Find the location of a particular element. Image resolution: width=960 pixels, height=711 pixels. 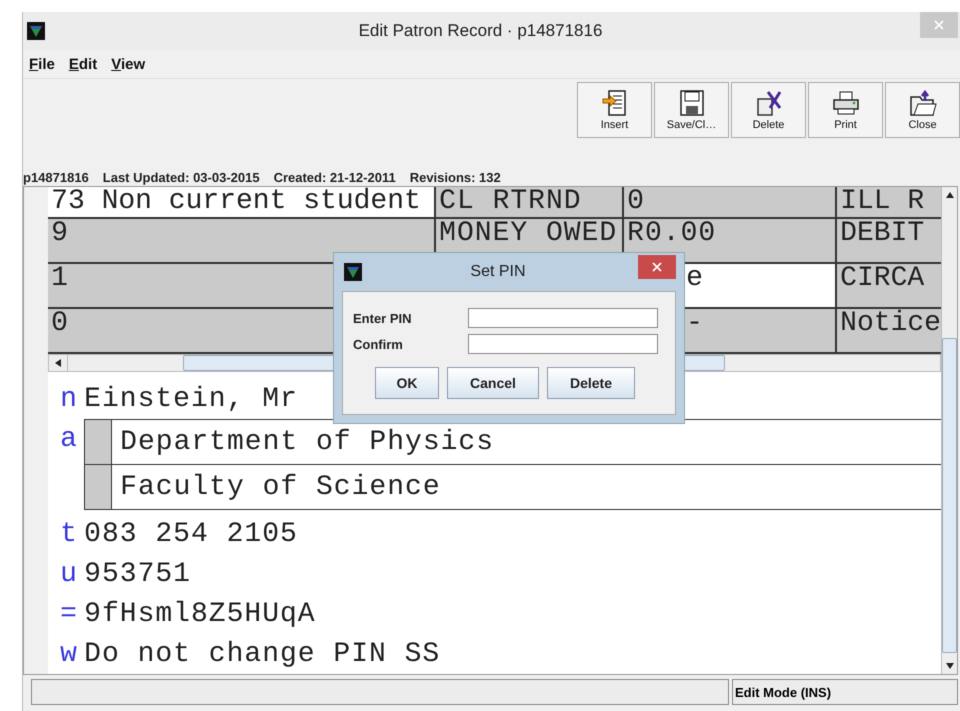

printer-icon is located at coordinates (845, 103).